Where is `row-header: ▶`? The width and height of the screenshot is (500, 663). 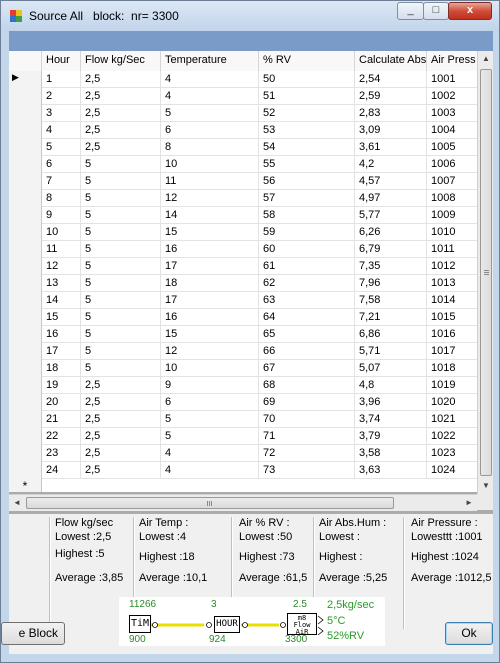
row-header: ▶ is located at coordinates (25, 79).